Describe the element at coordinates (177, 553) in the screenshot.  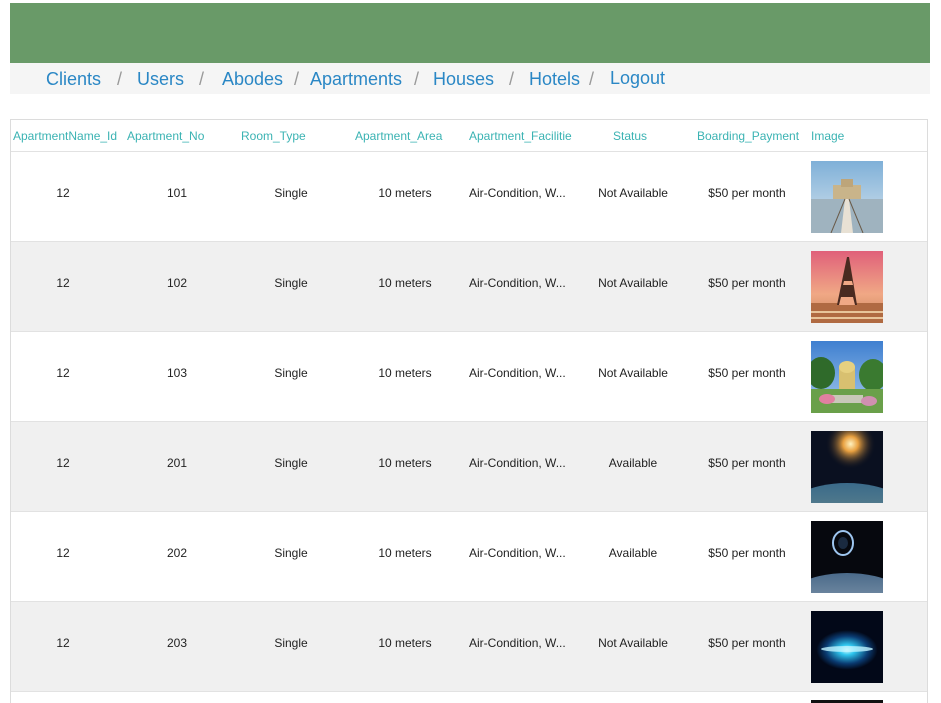
I see `cell-apartment-no: 202` at that location.